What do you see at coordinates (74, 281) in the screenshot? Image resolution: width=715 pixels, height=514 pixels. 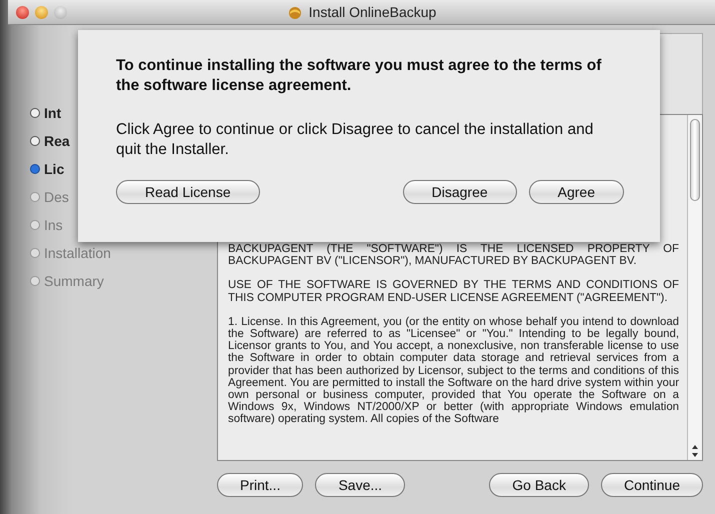 I see `step-label: Summary` at bounding box center [74, 281].